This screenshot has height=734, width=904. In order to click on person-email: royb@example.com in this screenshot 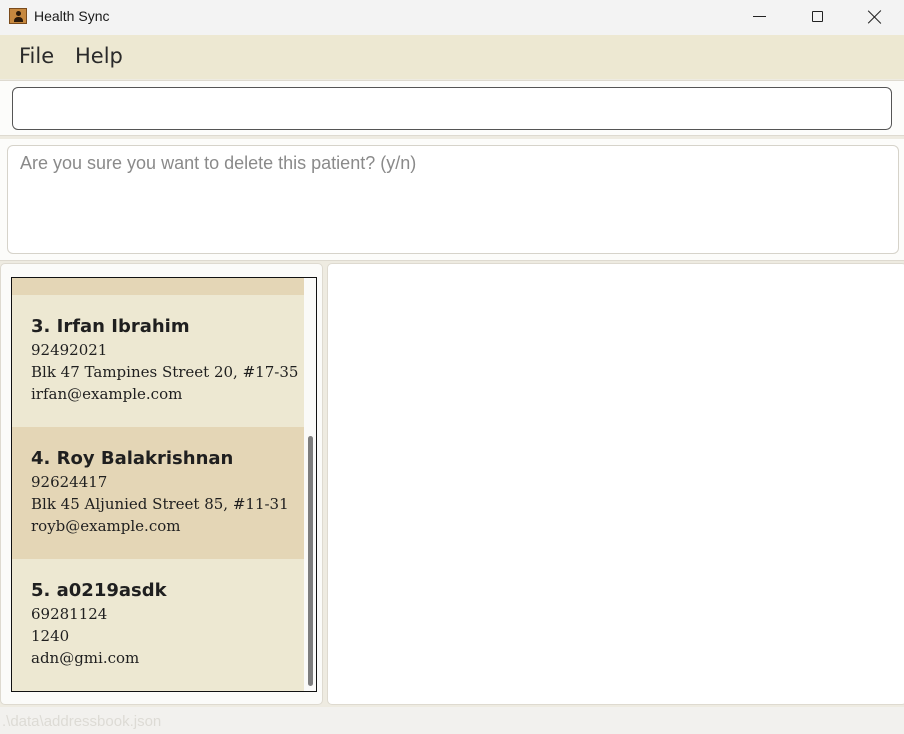, I will do `click(106, 526)`.